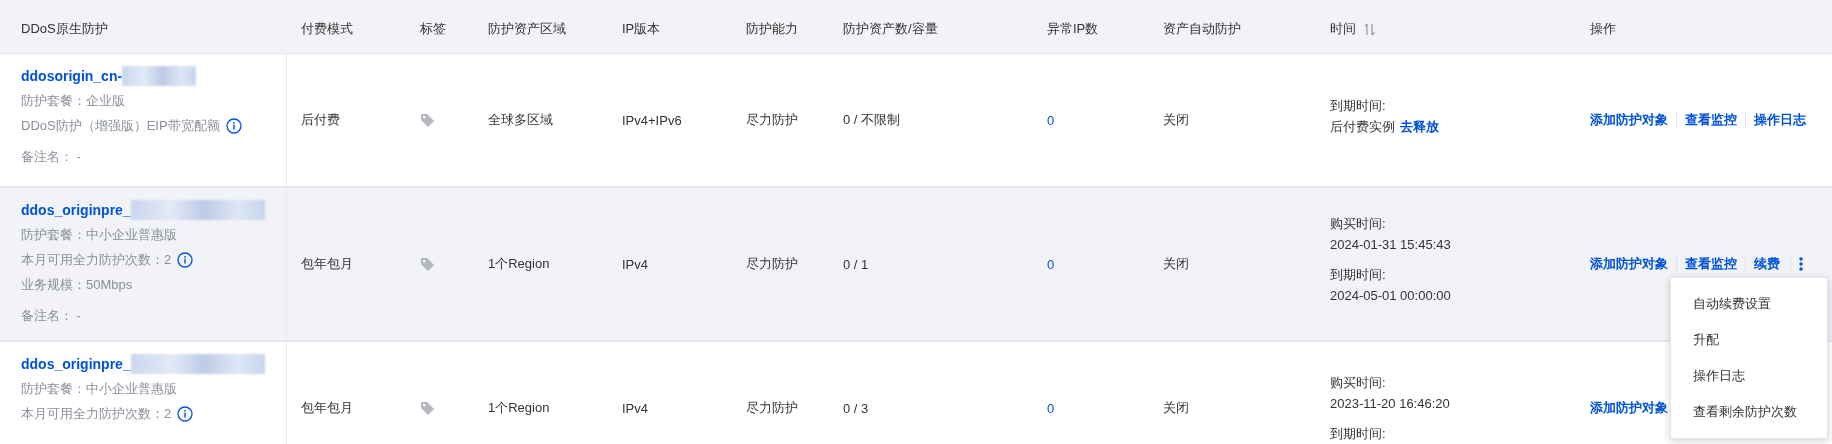  Describe the element at coordinates (327, 29) in the screenshot. I see `column-header: 付费模式` at that location.